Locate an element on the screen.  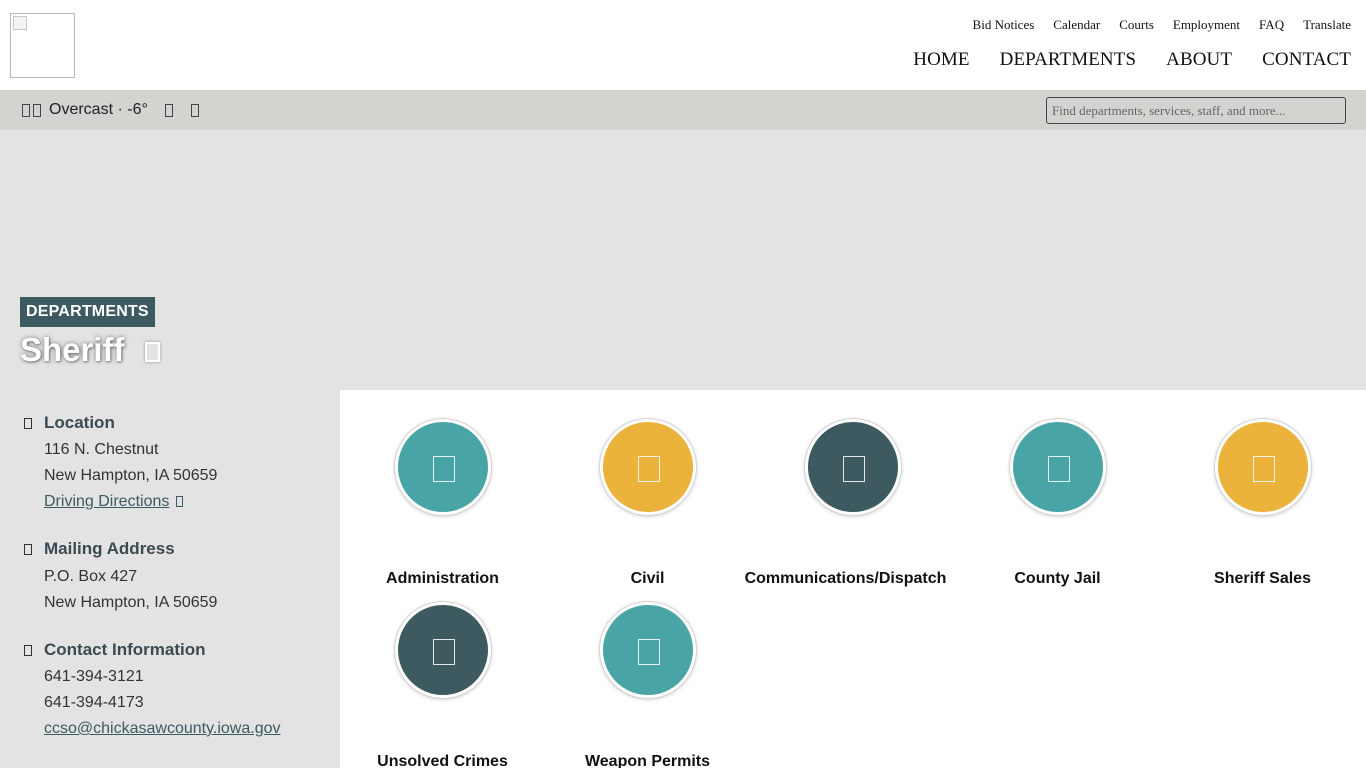
weather-cloud-icon is located at coordinates (26, 110).